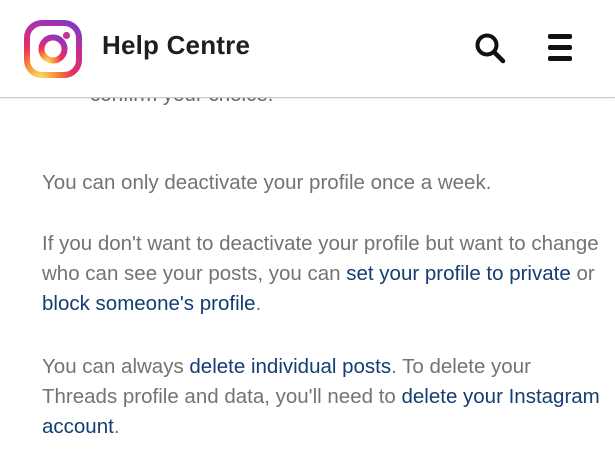 This screenshot has height=464, width=615. I want to click on set-profile-private-link: set your profile to private, so click(458, 273).